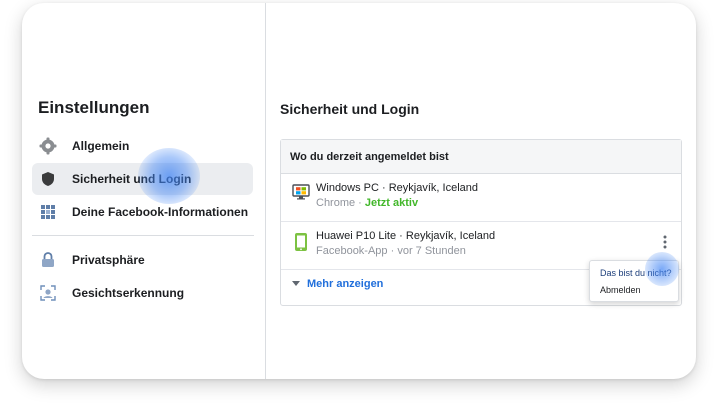 This screenshot has height=404, width=718. Describe the element at coordinates (48, 179) in the screenshot. I see `shield-icon` at that location.